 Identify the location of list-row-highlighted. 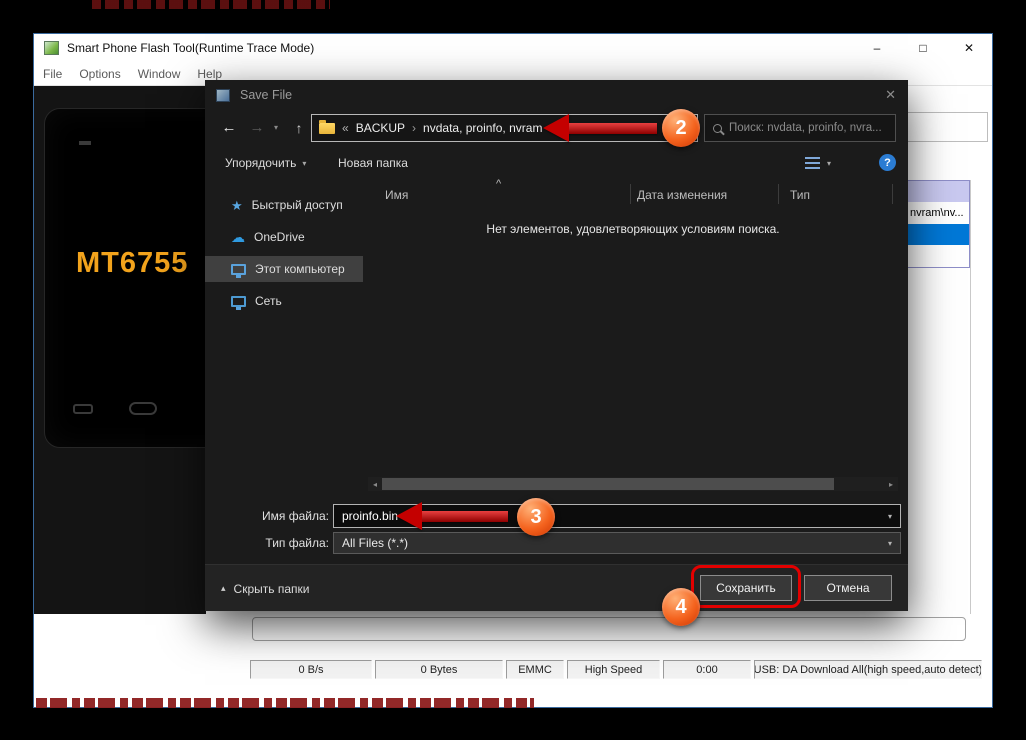
(938, 191).